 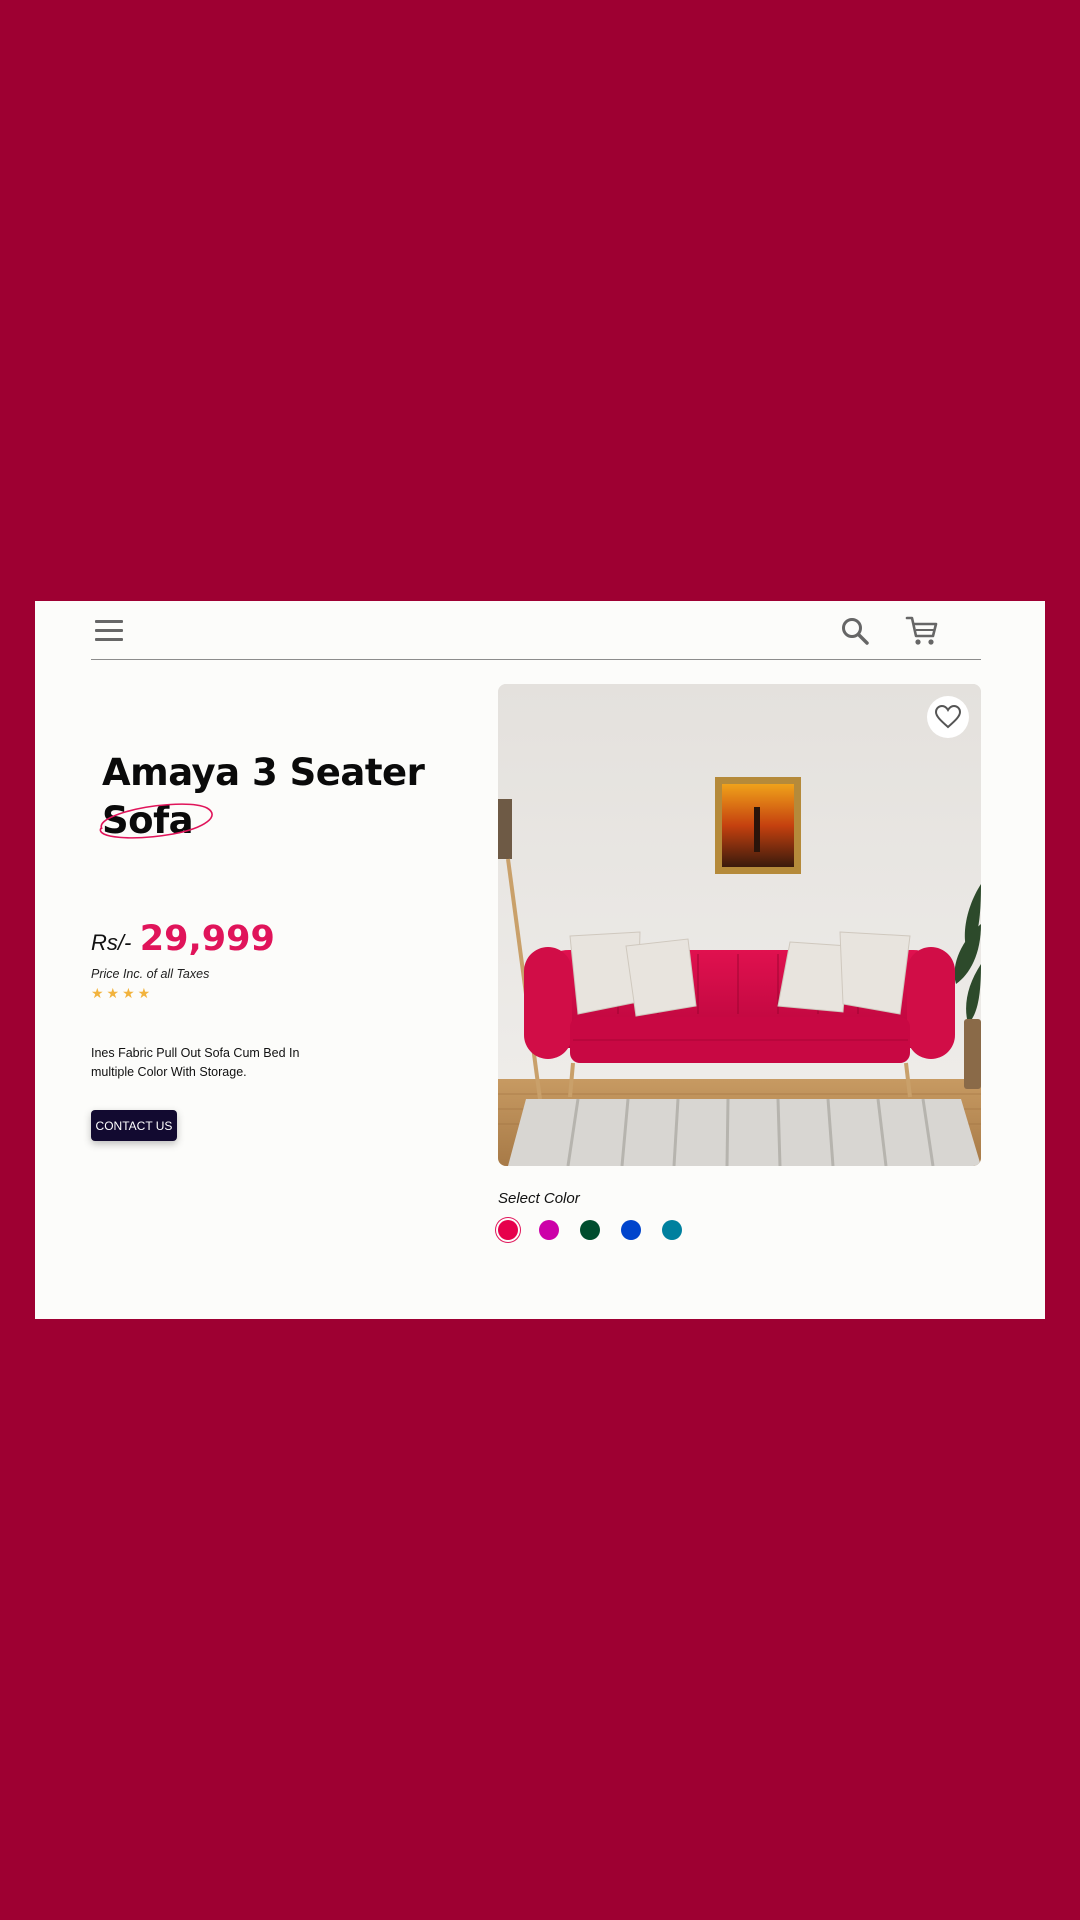 I want to click on top-navbar, so click(x=536, y=630).